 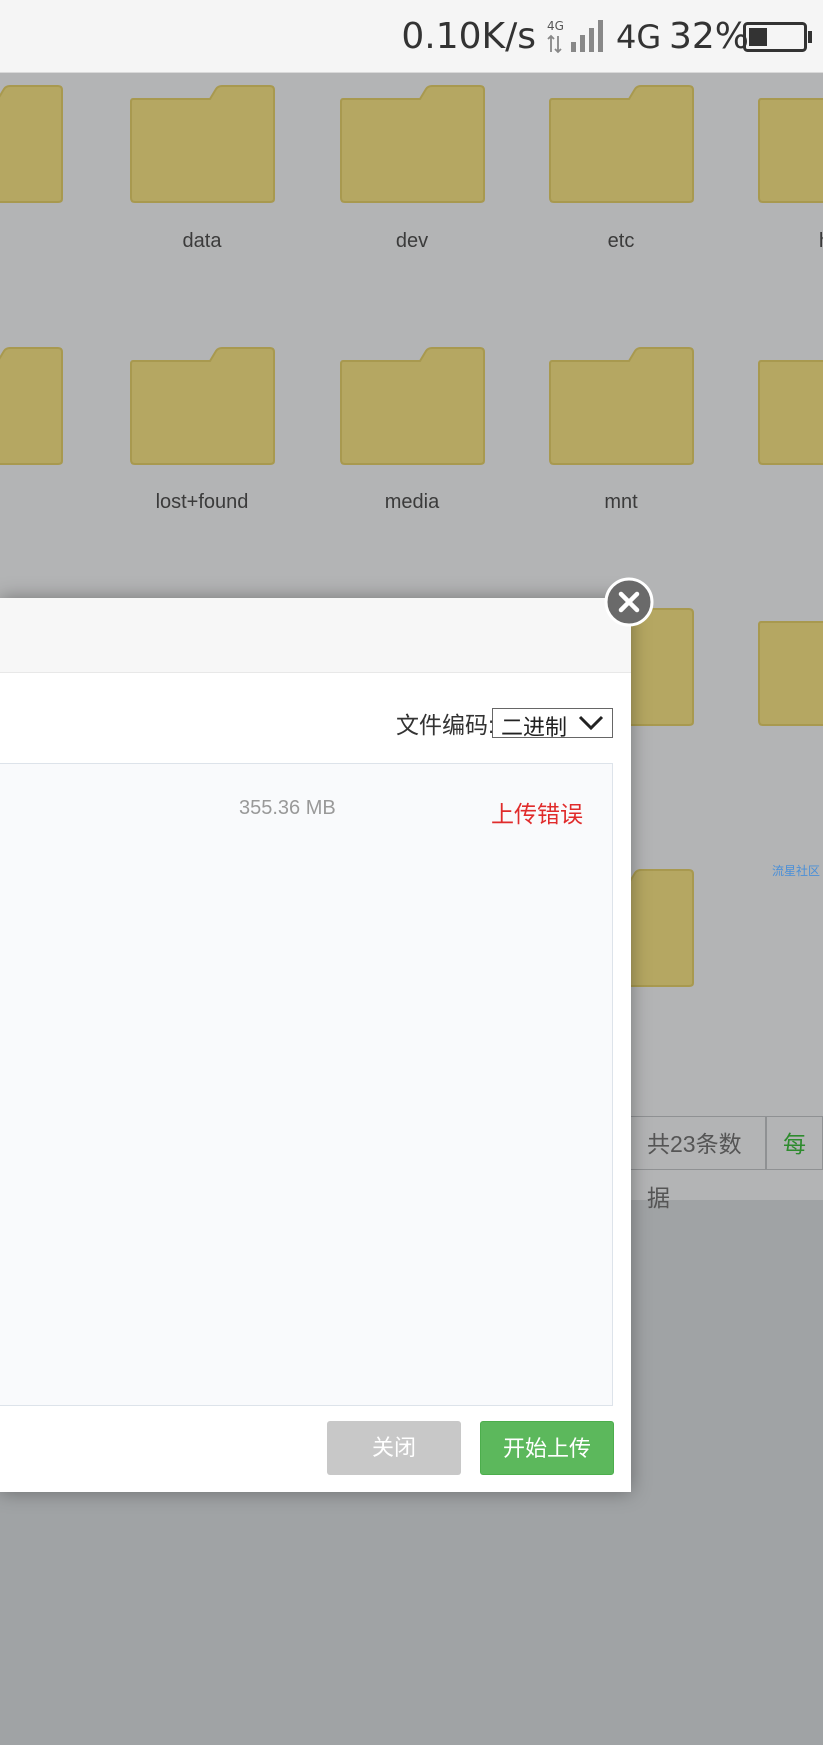 I want to click on folder-label: mnt, so click(x=621, y=502).